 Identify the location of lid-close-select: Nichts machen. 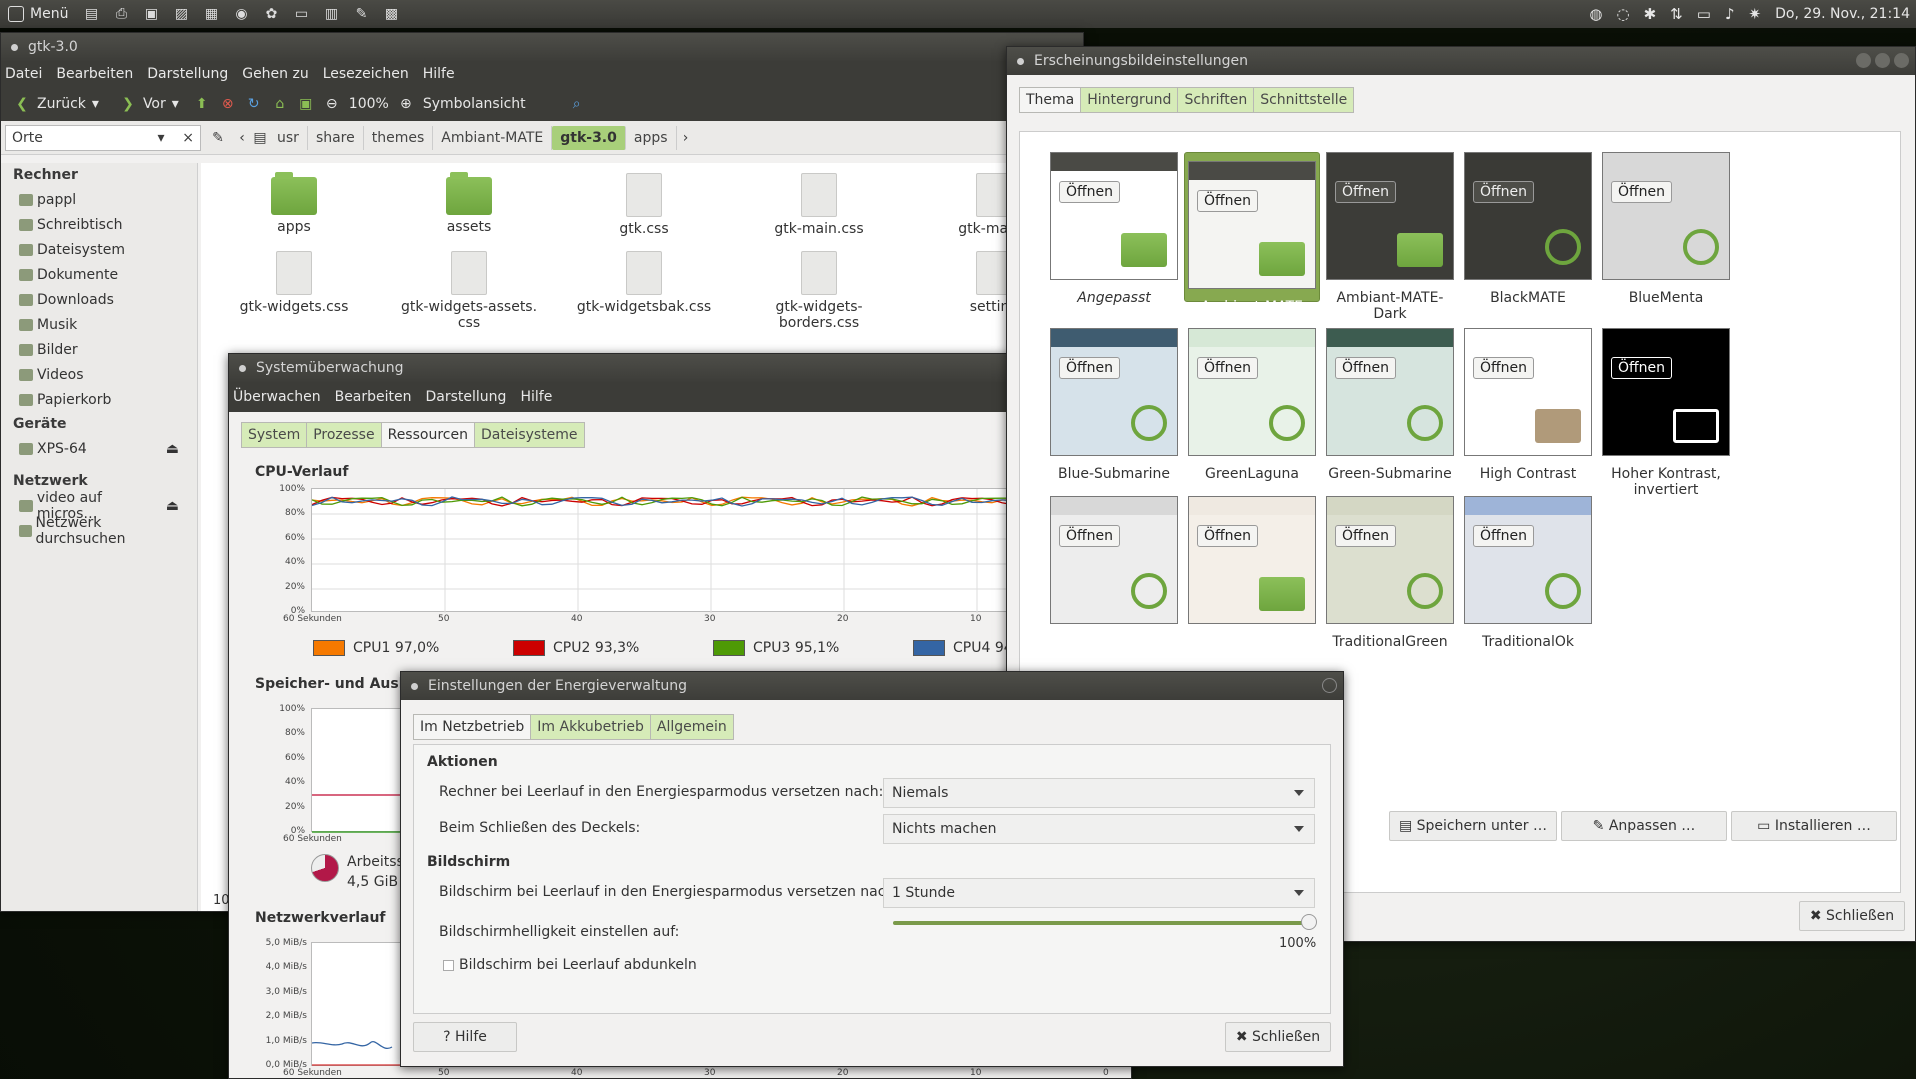
(1099, 829).